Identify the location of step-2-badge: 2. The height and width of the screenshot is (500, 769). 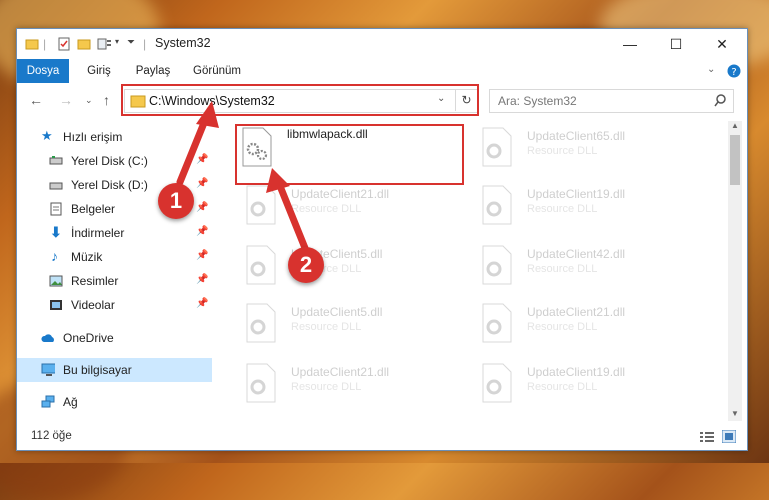
(306, 265).